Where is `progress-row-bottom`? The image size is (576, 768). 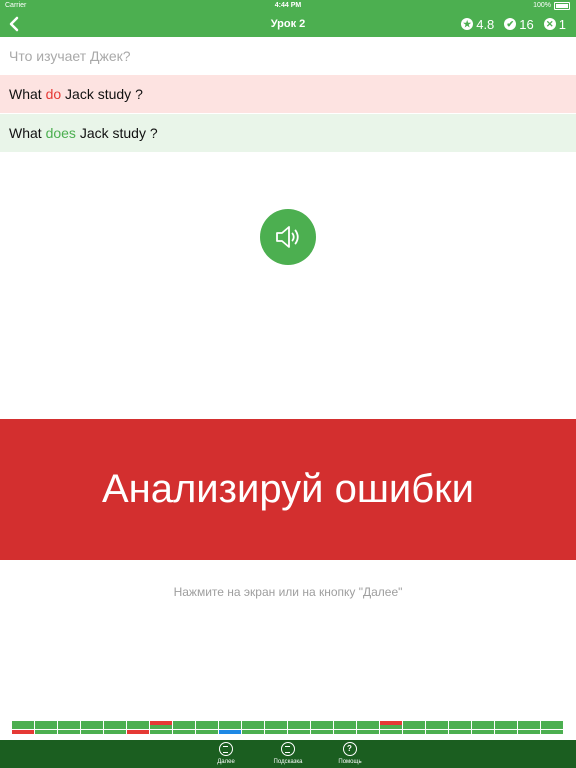
progress-row-bottom is located at coordinates (288, 732).